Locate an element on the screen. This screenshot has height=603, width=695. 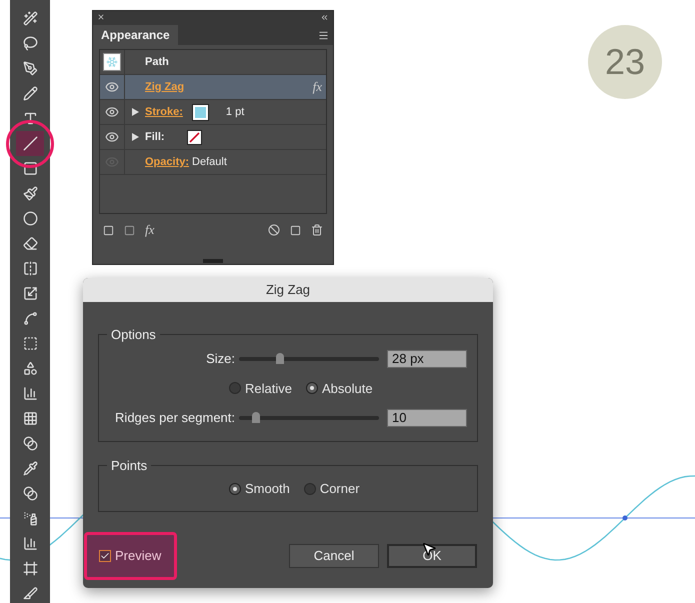
radio-button: Relative is located at coordinates (260, 388).